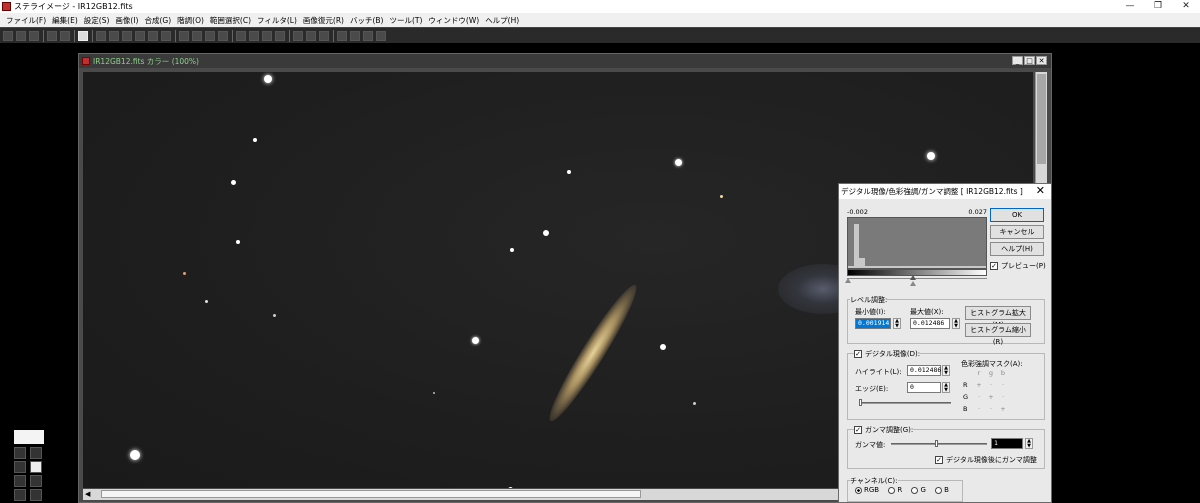 Image resolution: width=1200 pixels, height=503 pixels. What do you see at coordinates (1029, 60) in the screenshot?
I see `image-maximize-button: □` at bounding box center [1029, 60].